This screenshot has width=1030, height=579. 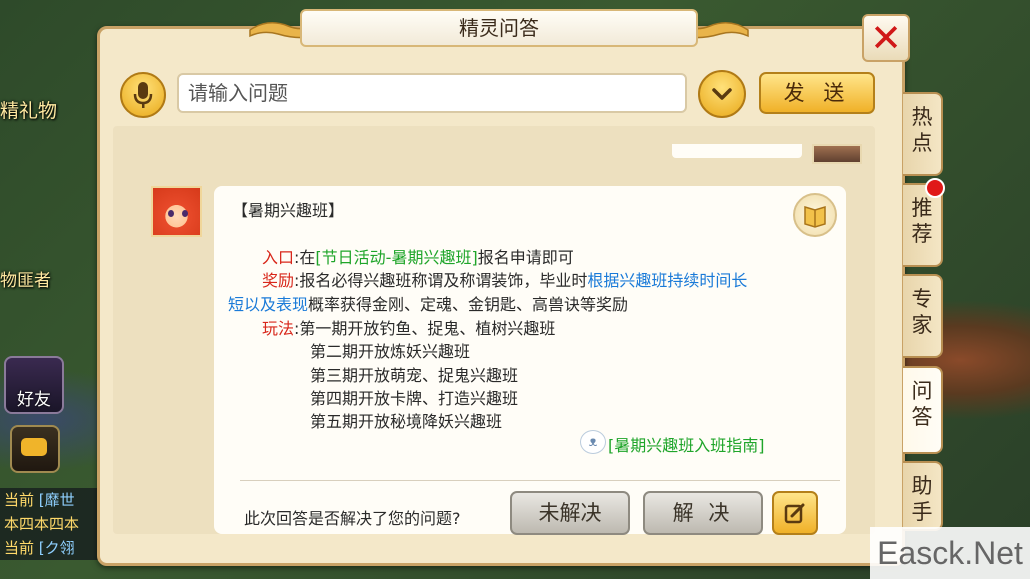 I want to click on chat-line: 本四本四本, so click(x=50, y=524).